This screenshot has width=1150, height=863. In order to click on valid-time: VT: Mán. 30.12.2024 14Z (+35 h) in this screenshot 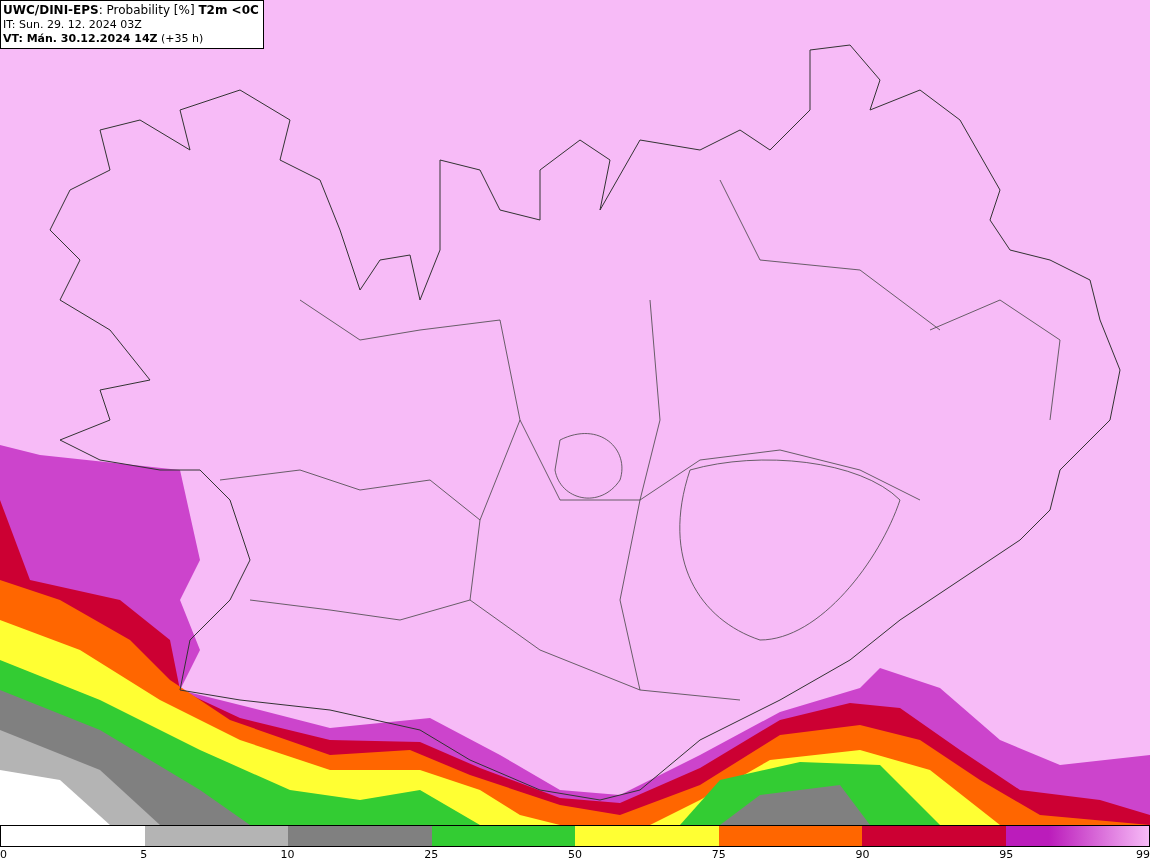, I will do `click(104, 39)`.